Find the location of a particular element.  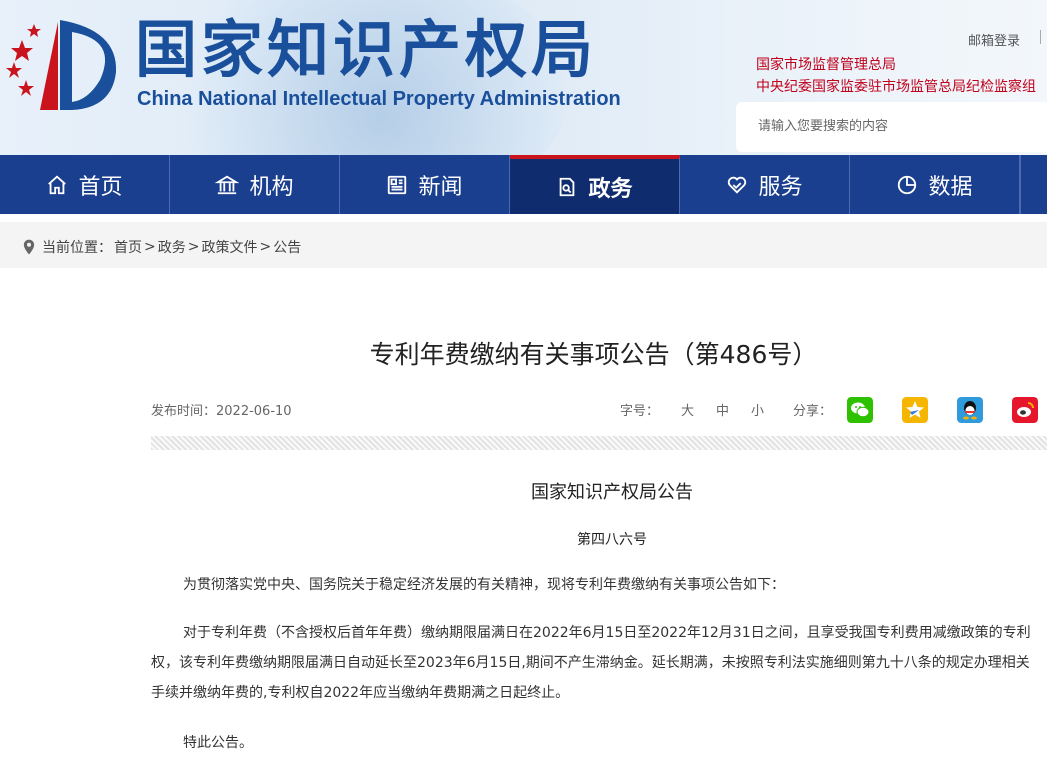

nav-home: 首页 is located at coordinates (85, 184).